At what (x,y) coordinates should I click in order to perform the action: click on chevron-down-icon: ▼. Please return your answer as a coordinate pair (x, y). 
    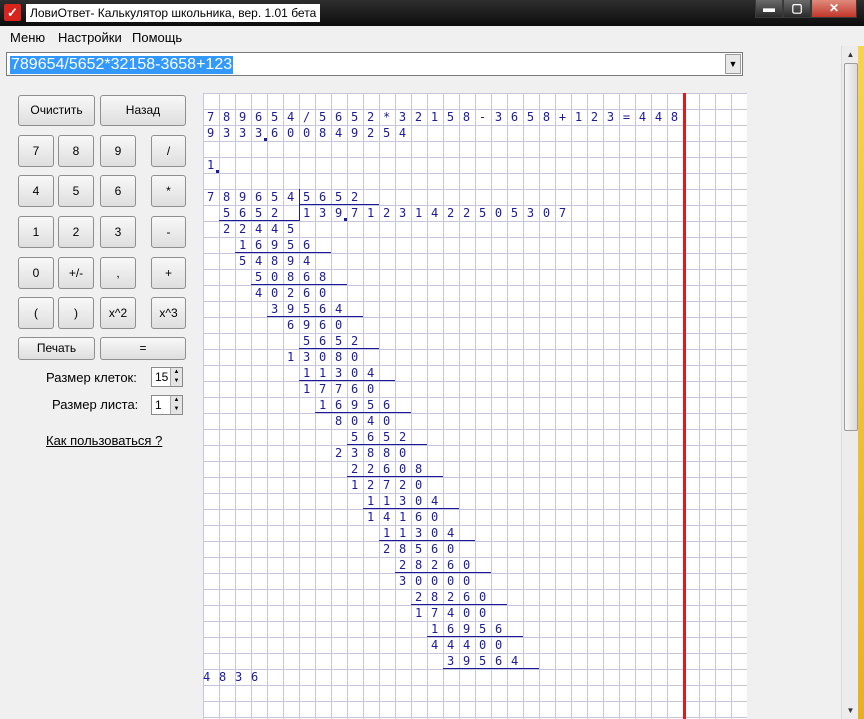
    Looking at the image, I should click on (733, 64).